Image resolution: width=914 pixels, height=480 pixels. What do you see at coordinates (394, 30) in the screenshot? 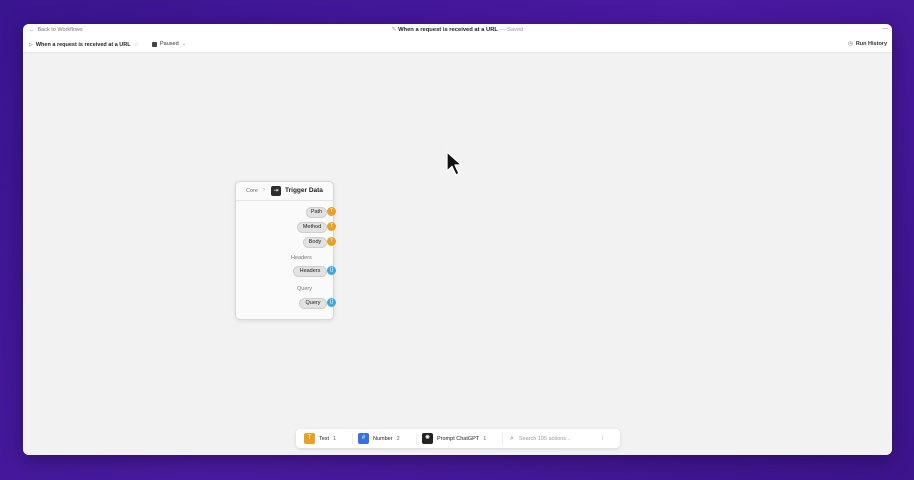
I see `pencil-icon: ✎` at bounding box center [394, 30].